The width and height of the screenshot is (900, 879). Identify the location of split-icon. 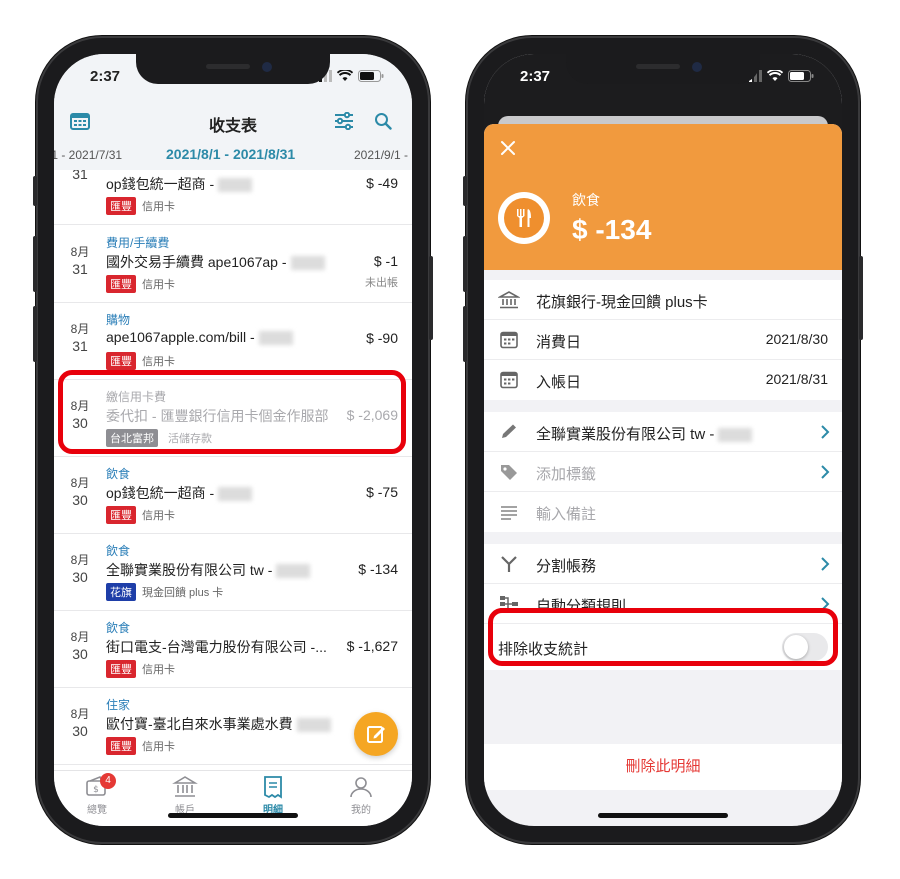
(509, 564).